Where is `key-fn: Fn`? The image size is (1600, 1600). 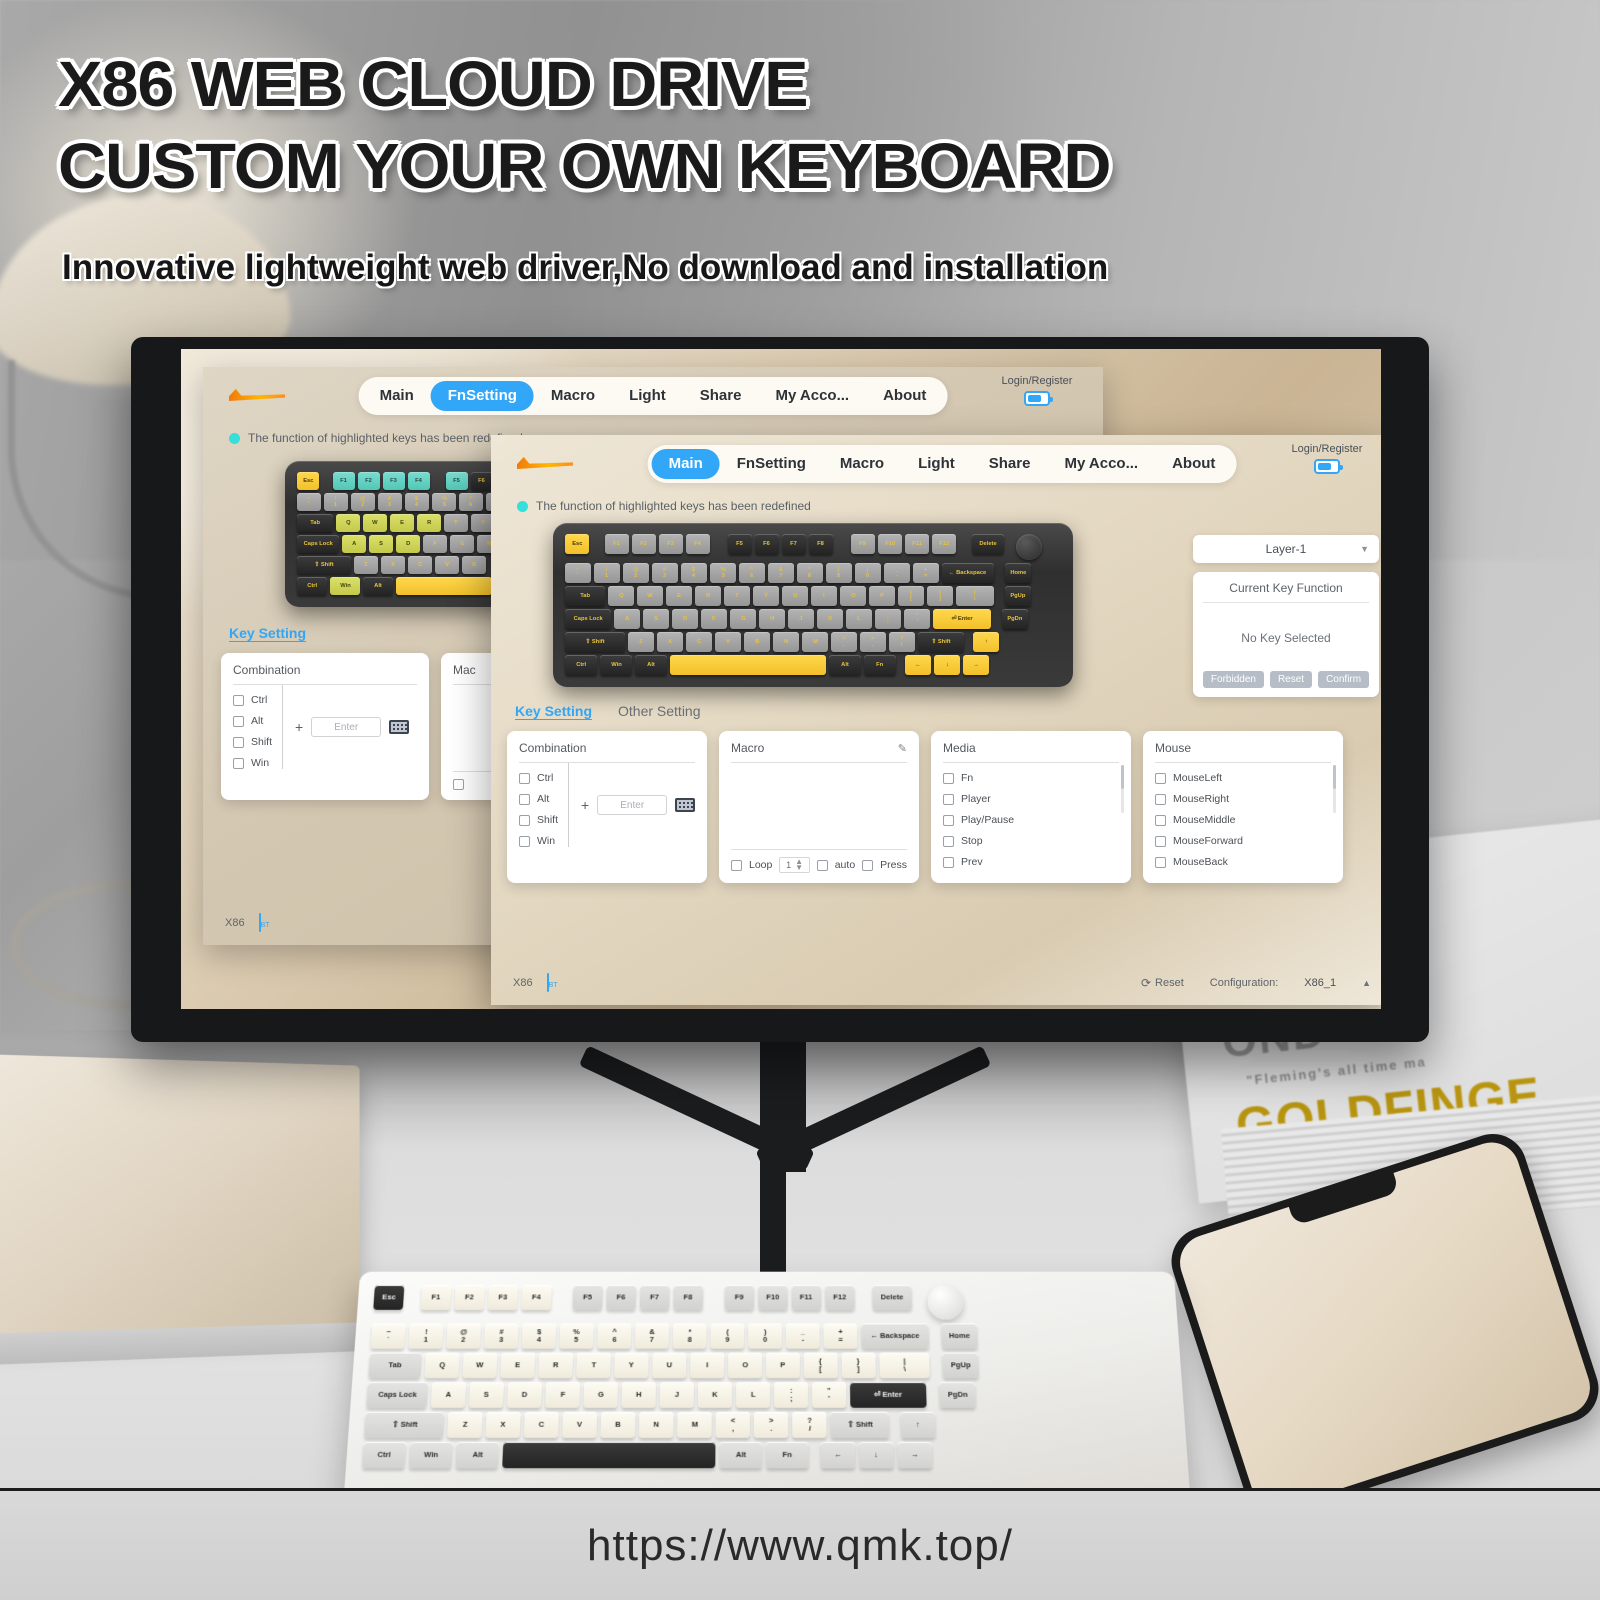 key-fn: Fn is located at coordinates (787, 1455).